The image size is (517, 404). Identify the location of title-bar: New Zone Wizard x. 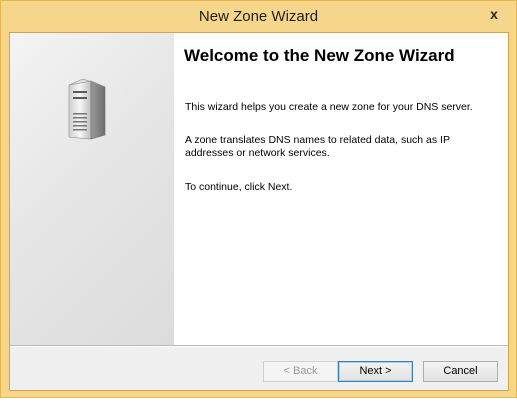
(258, 16).